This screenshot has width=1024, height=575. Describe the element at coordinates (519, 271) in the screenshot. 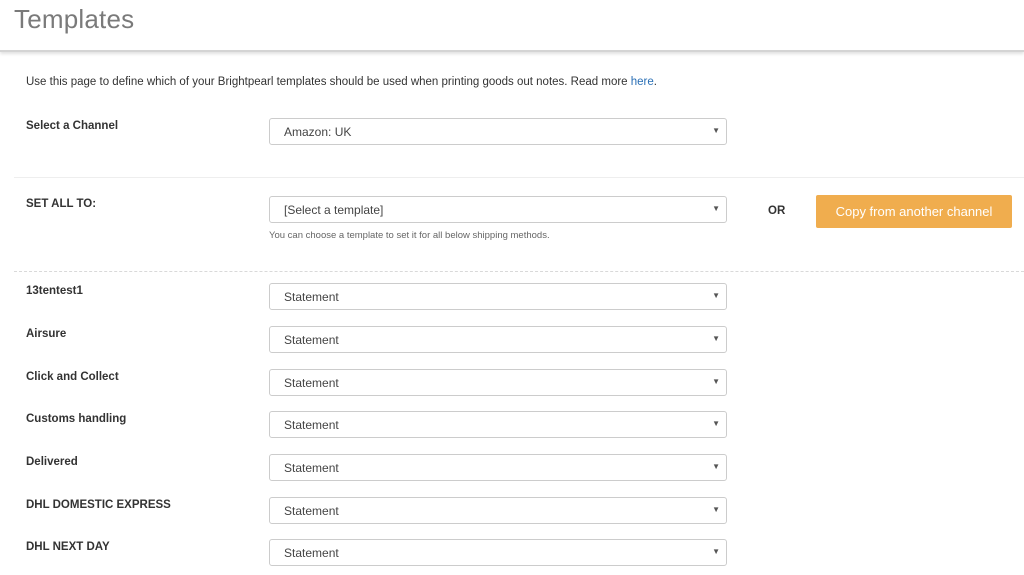

I see `dashed-divider` at that location.